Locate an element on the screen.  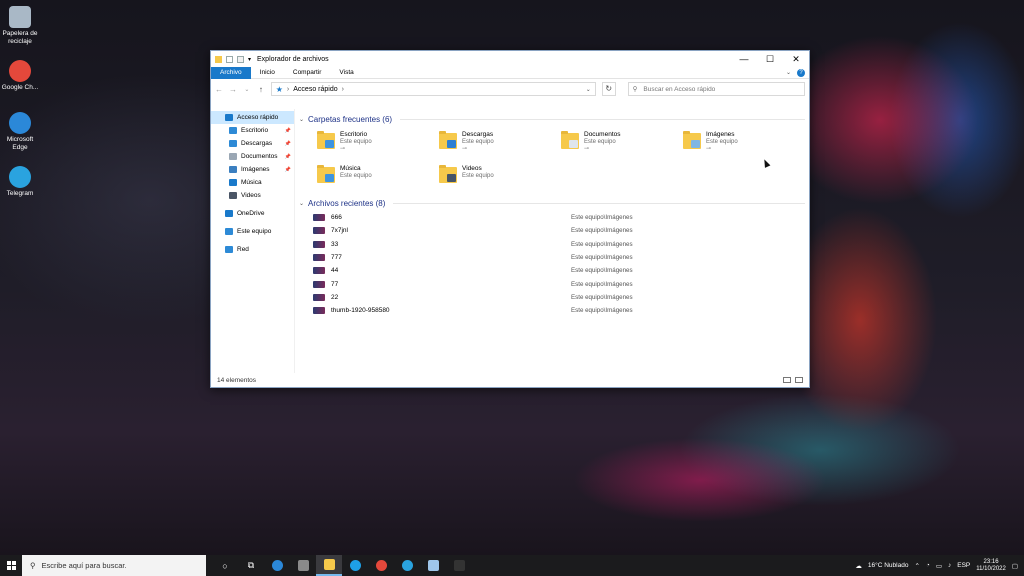
taskbar-search-placeholder: Escribe aquí para buscar. is located at coordinates (84, 565).